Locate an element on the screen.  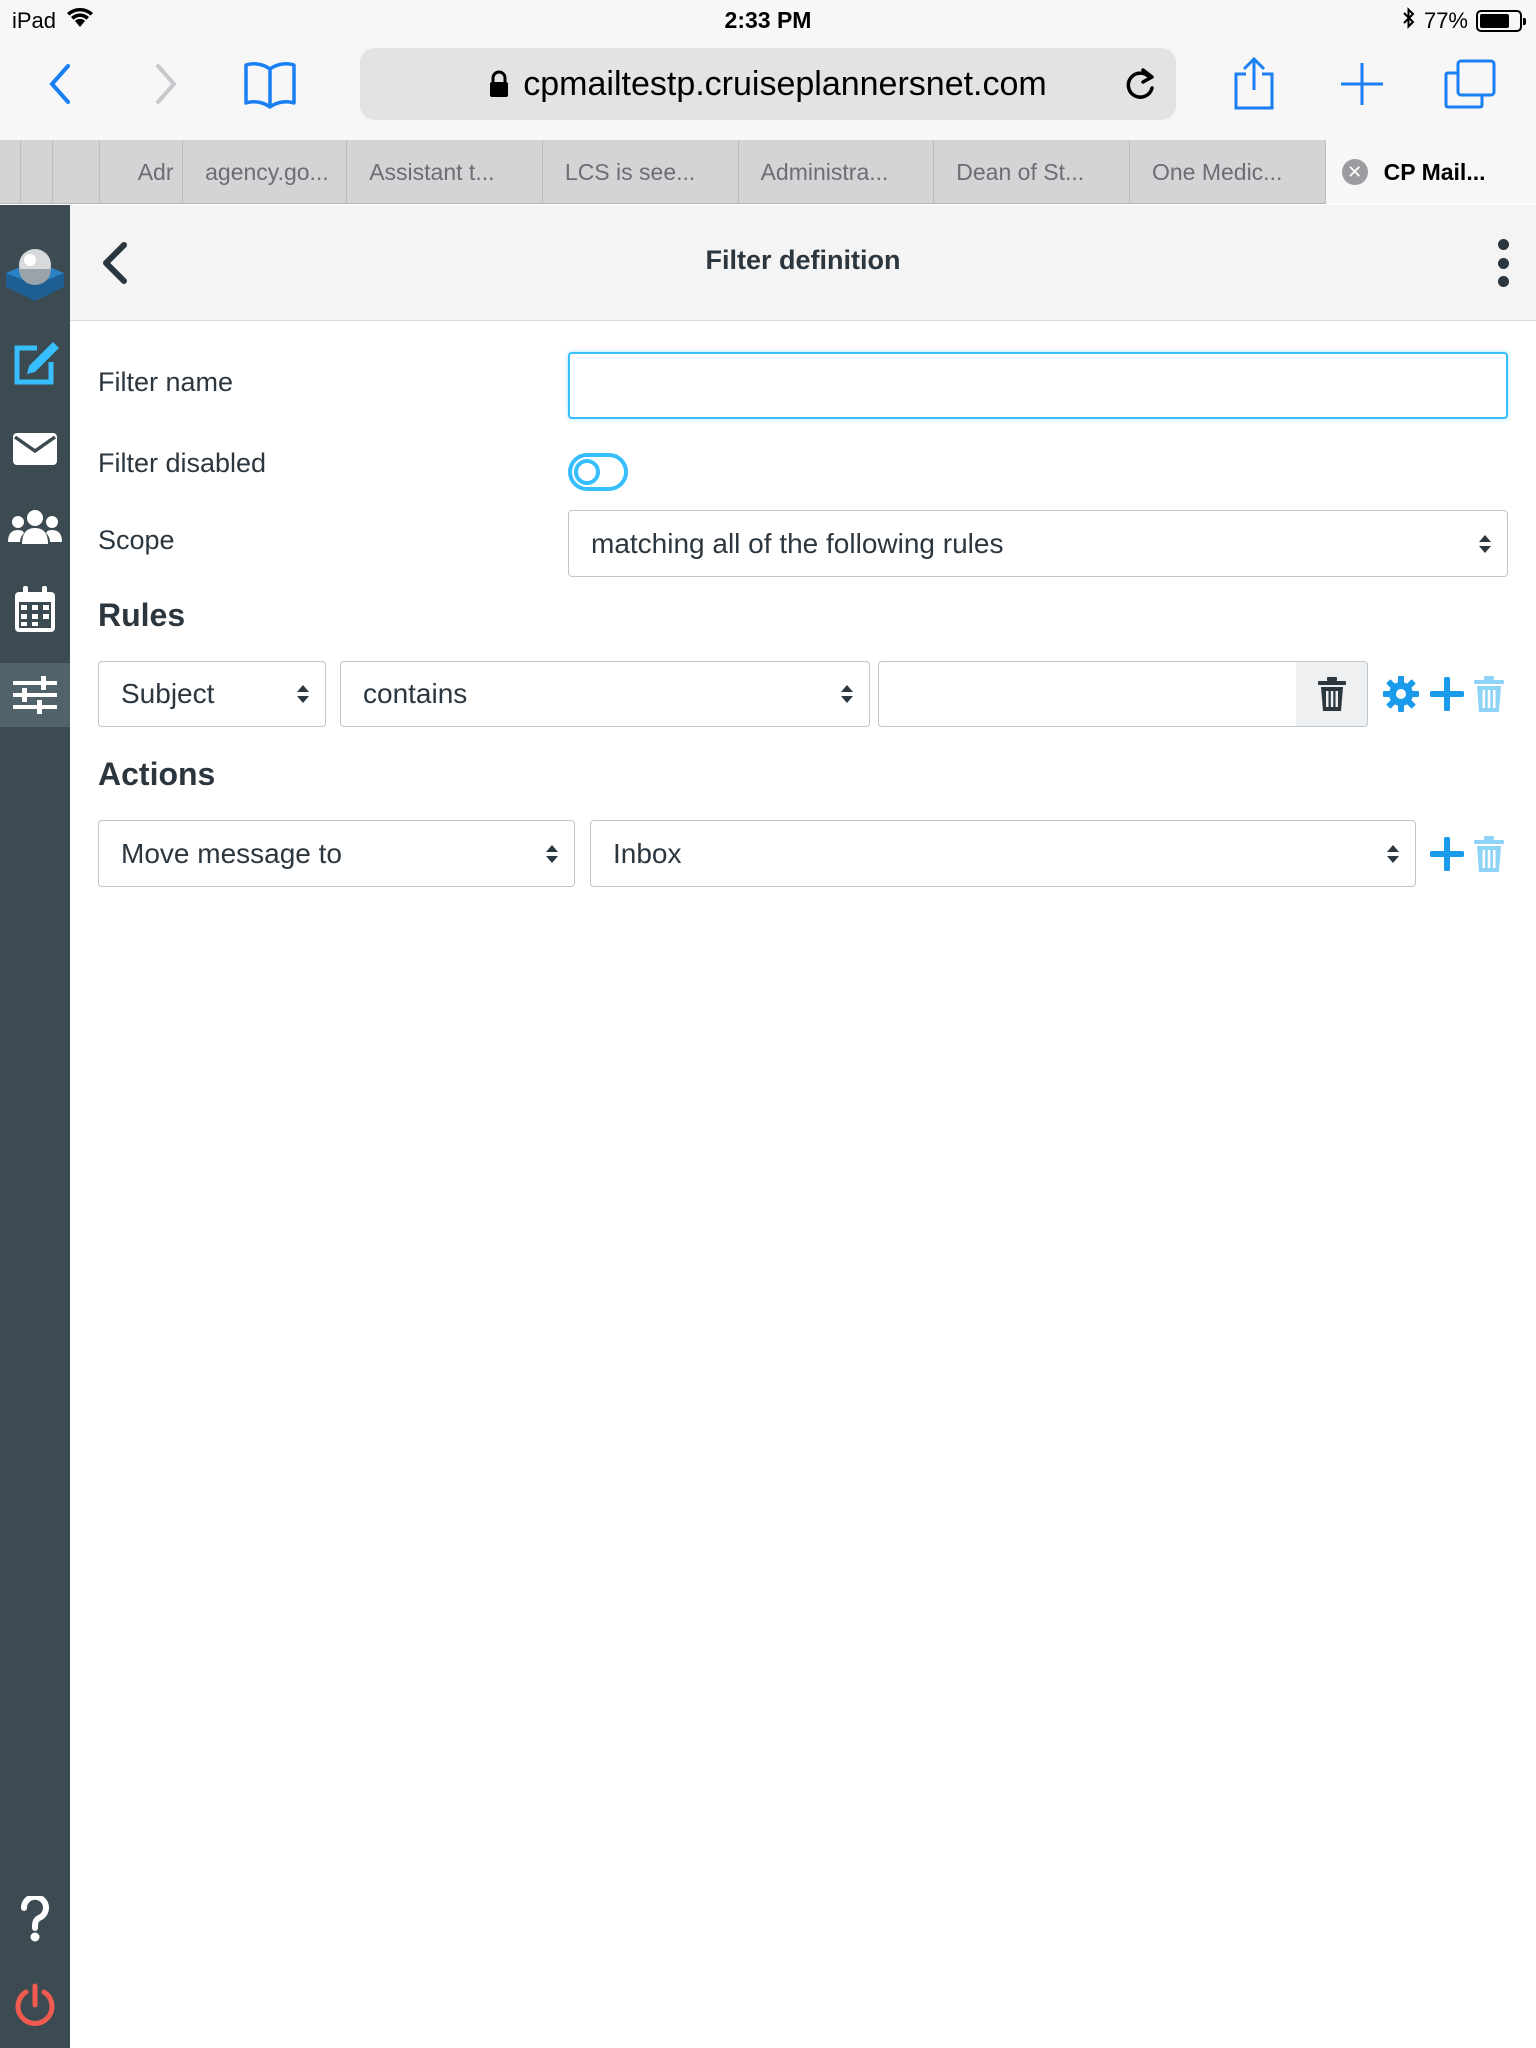
compose-icon is located at coordinates (36, 363).